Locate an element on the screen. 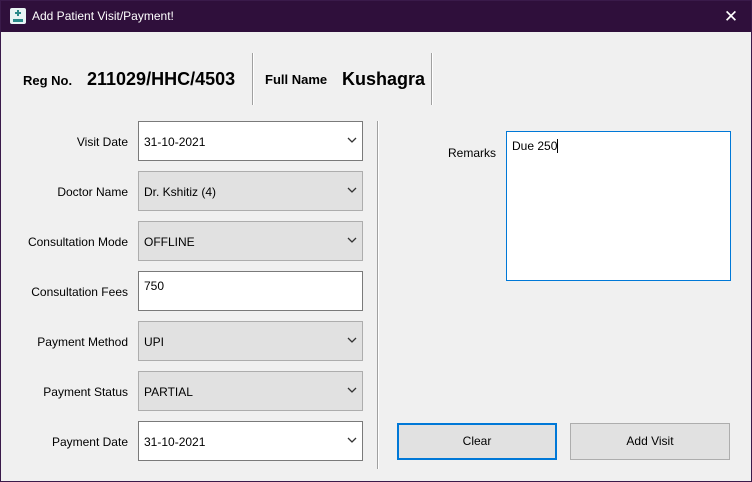 Image resolution: width=752 pixels, height=482 pixels. consultation-fees-label: Consultation Fees is located at coordinates (79, 292).